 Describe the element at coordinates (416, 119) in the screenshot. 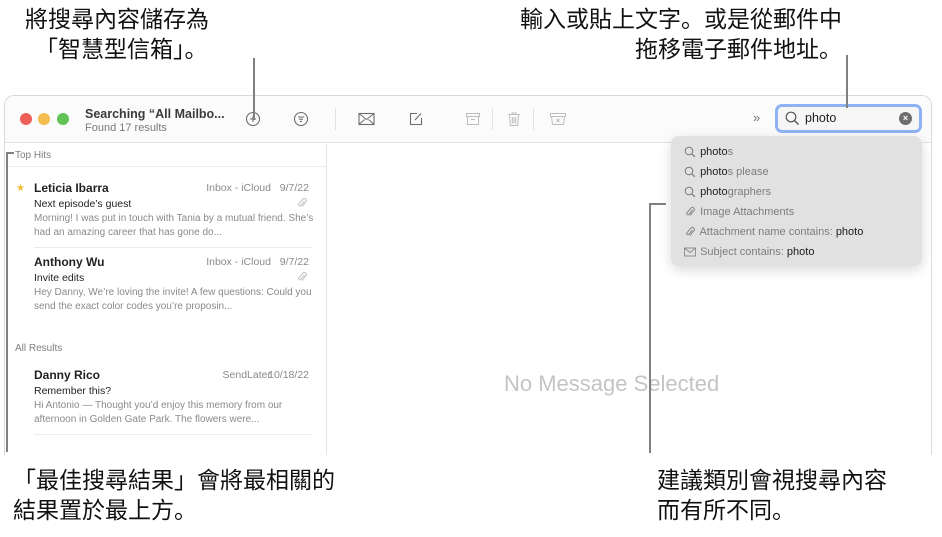

I see `compose-icon` at that location.